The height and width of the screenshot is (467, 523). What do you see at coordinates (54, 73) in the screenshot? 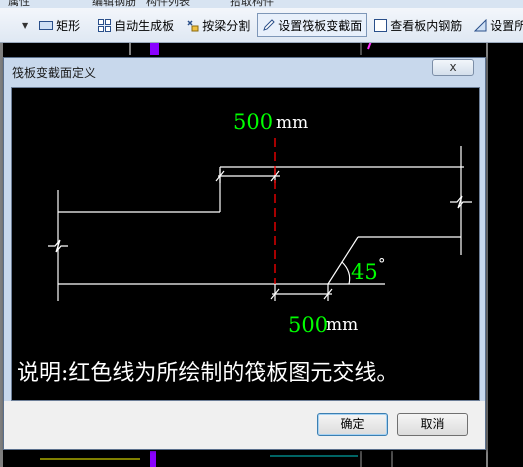
I see `dialog-title: 筏板变截面定义` at bounding box center [54, 73].